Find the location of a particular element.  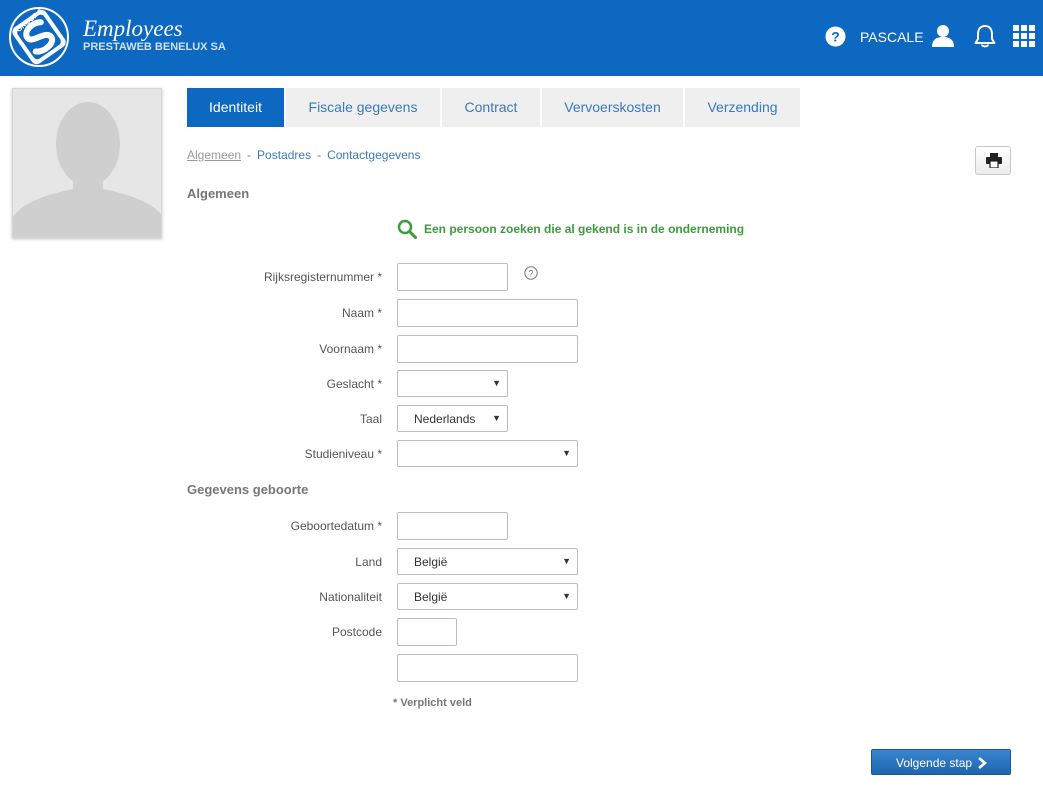

nationality-label: Nationaliteit is located at coordinates (350, 597).